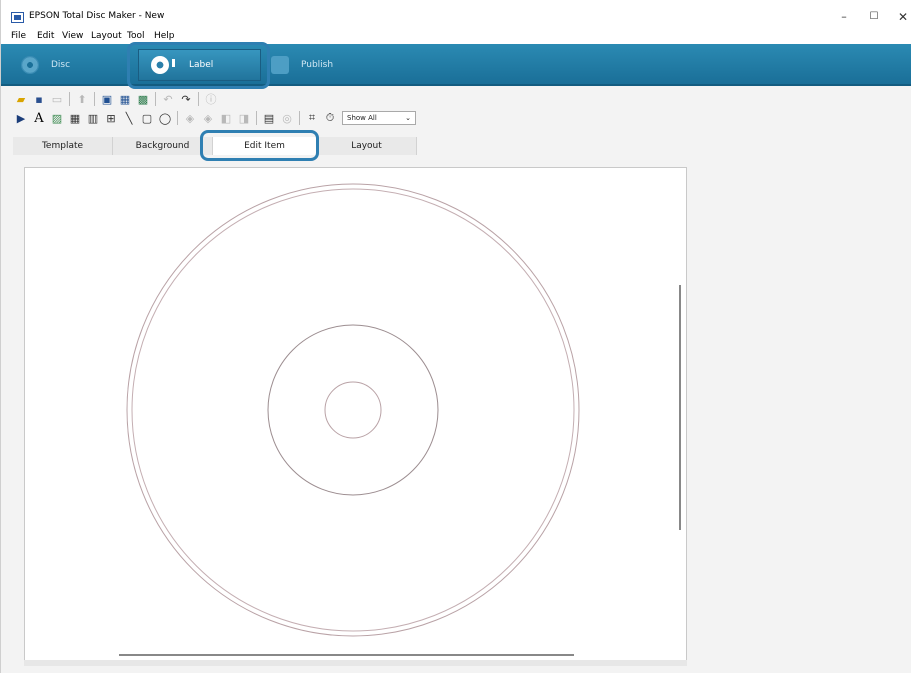  I want to click on main-toolbar: ▰ ▪ ▭ ⬆ ▣ ▦ ▩ ↶ ↷ ⓘ, so click(116, 99).